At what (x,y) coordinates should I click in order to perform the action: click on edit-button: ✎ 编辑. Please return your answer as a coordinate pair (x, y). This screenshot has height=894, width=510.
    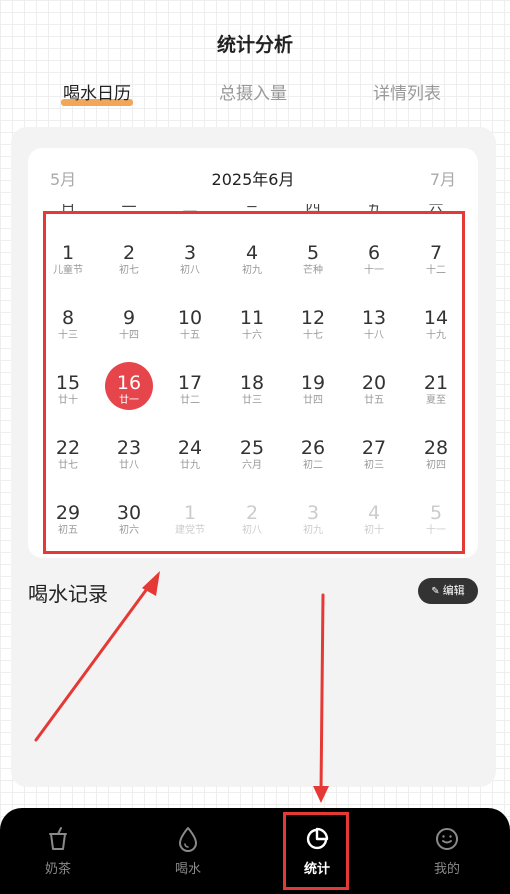
    Looking at the image, I should click on (448, 591).